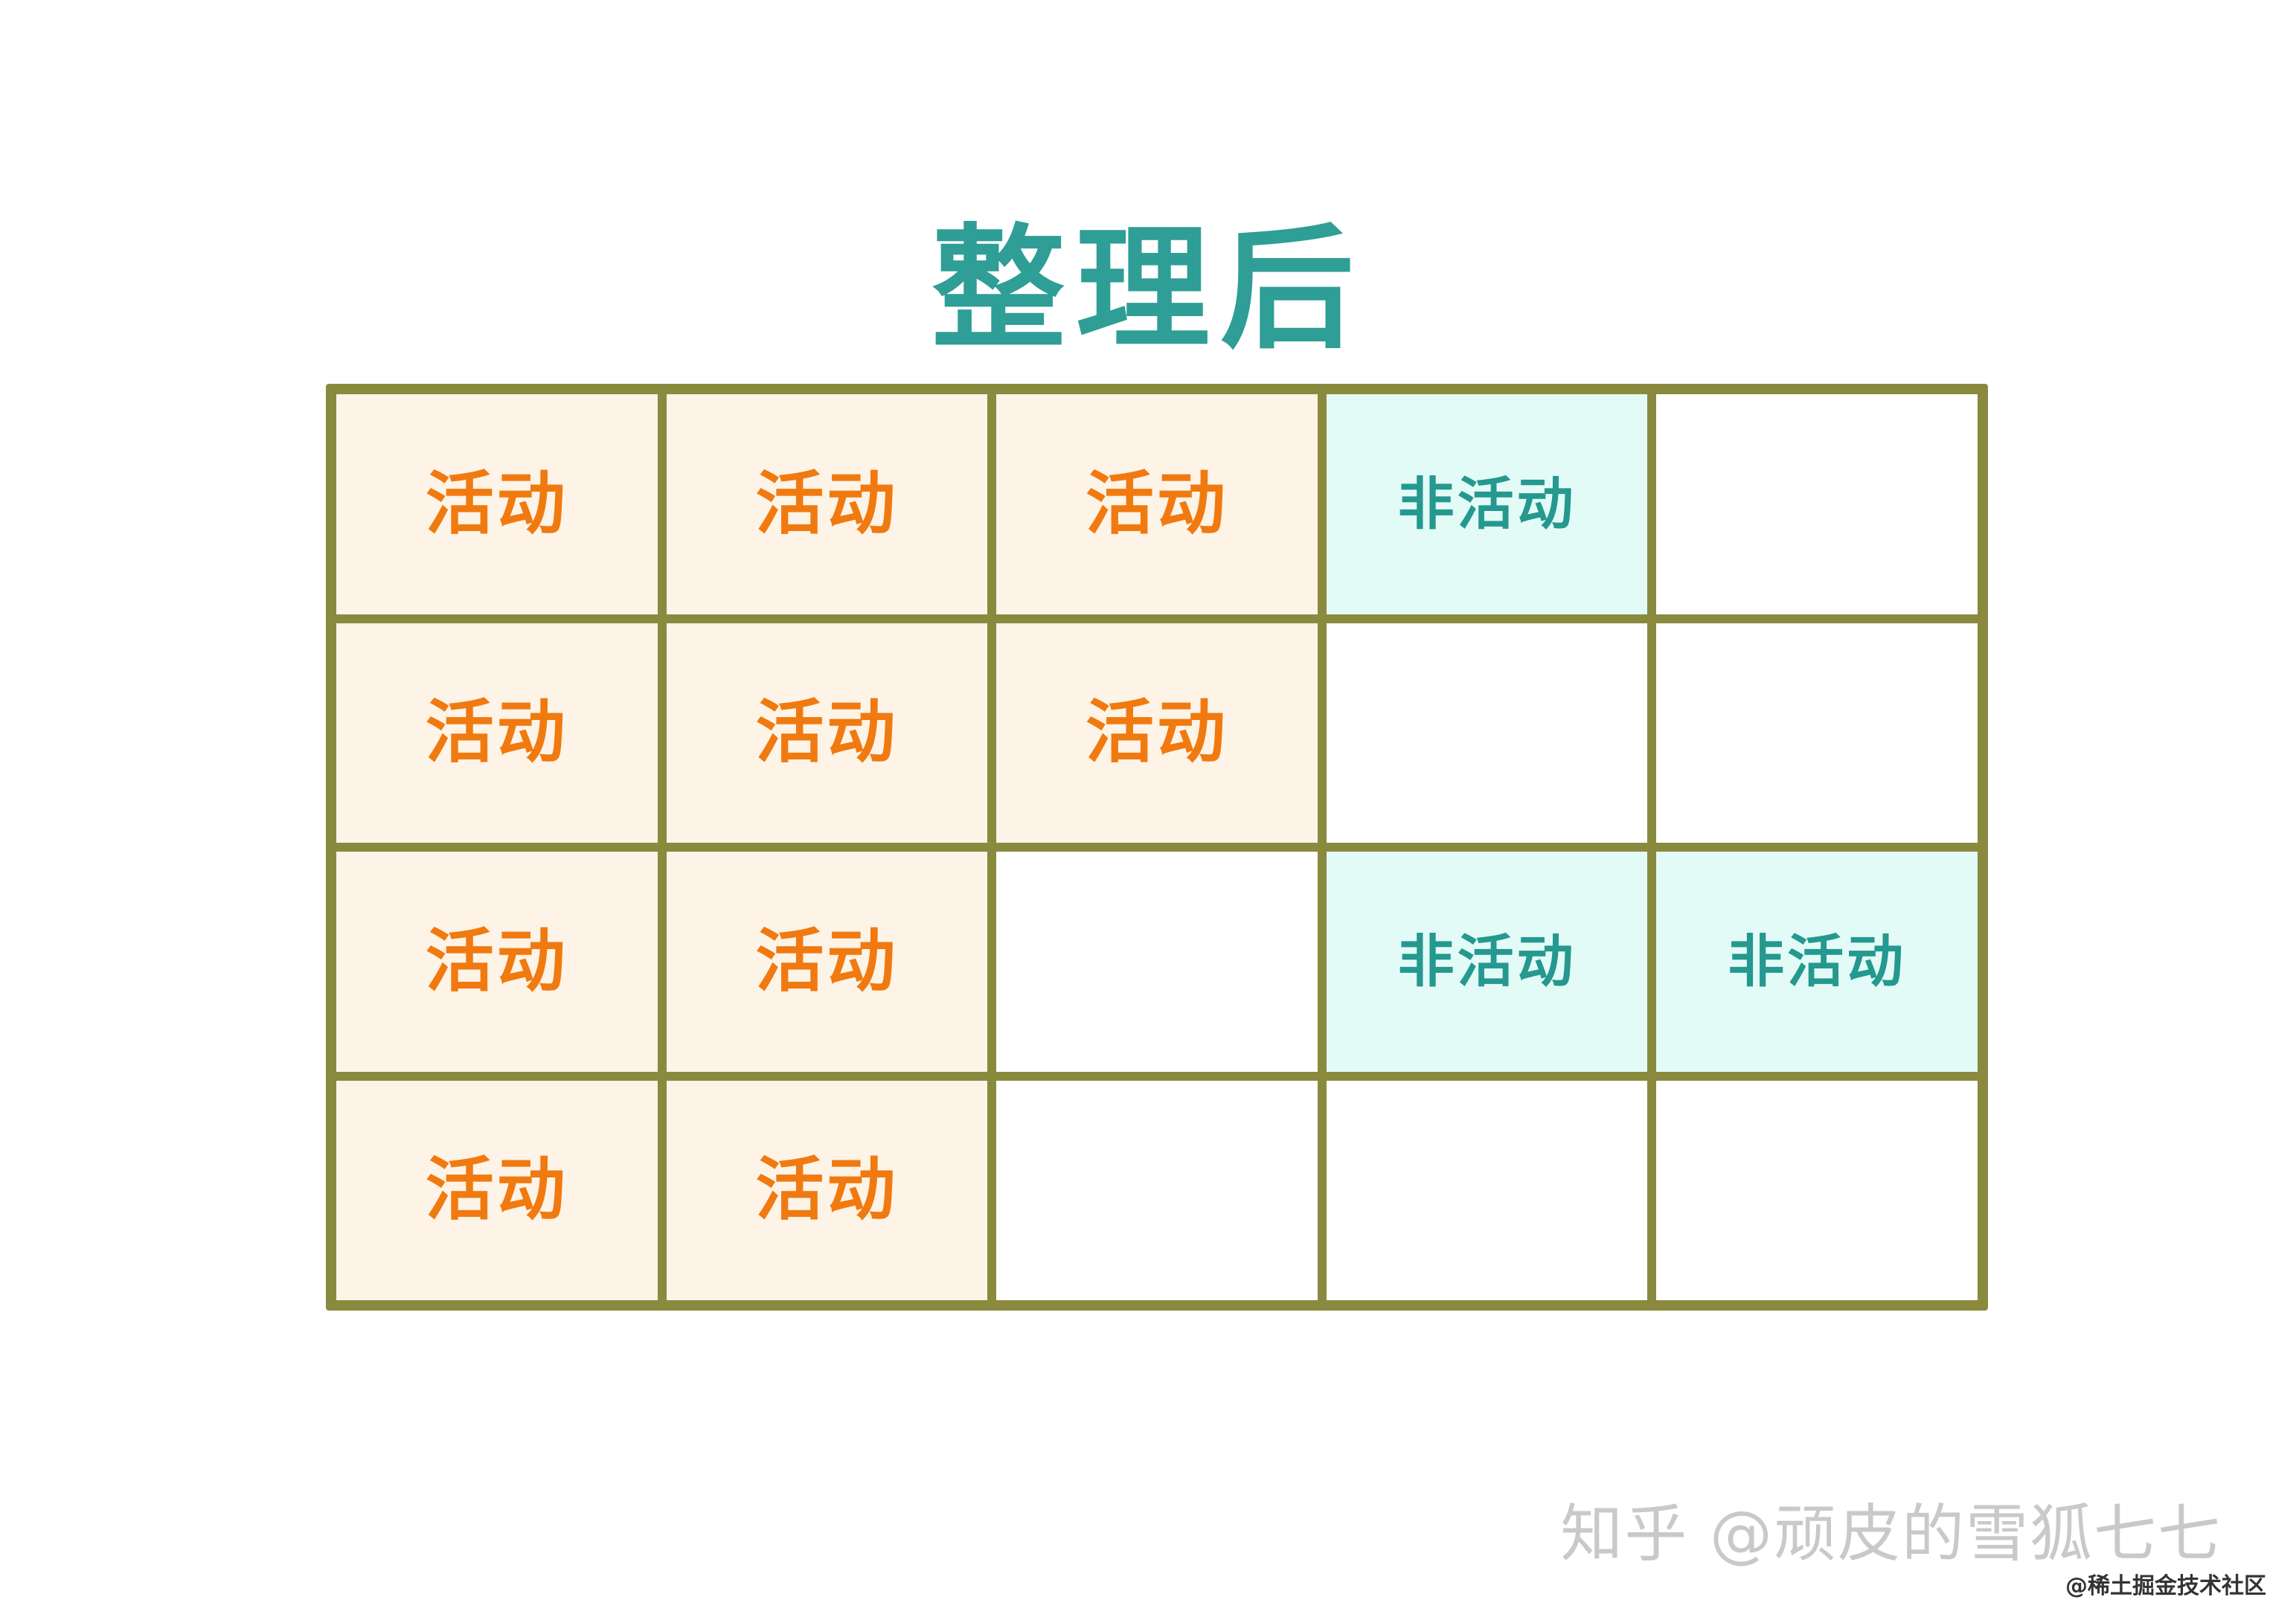 This screenshot has width=2296, height=1623. I want to click on diagram-title: 整理后, so click(1148, 290).